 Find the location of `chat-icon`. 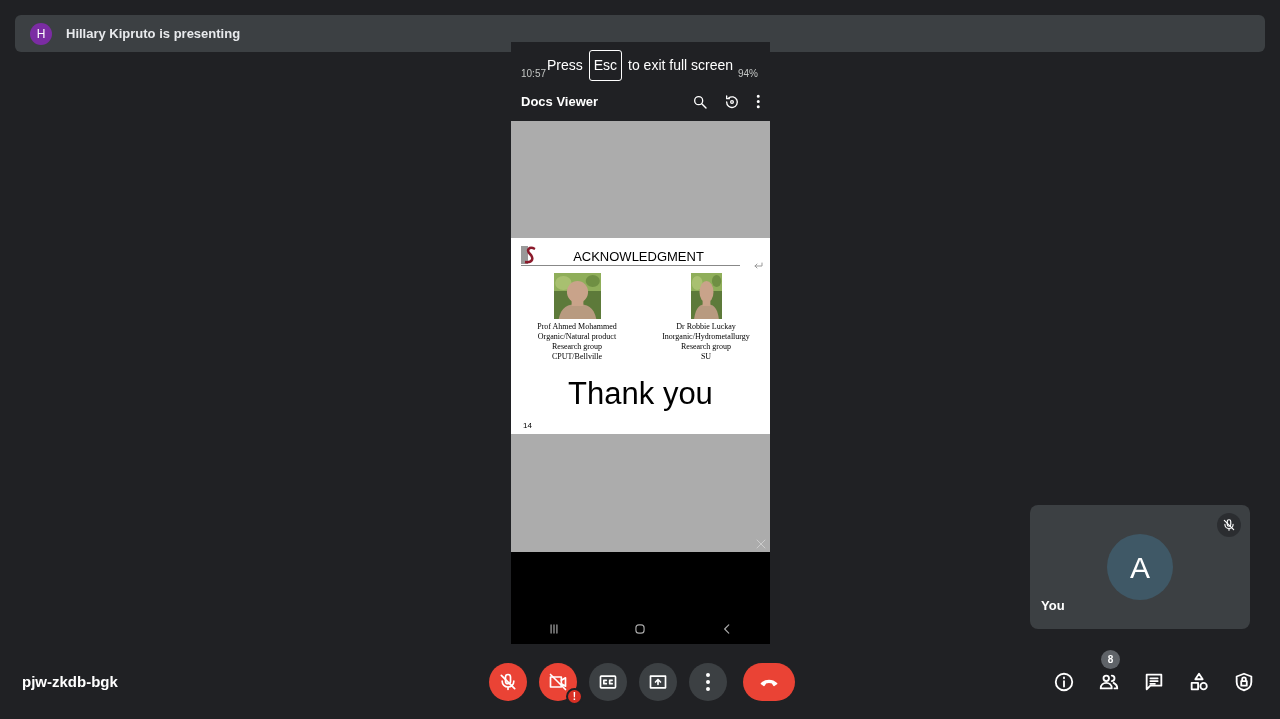

chat-icon is located at coordinates (1154, 682).